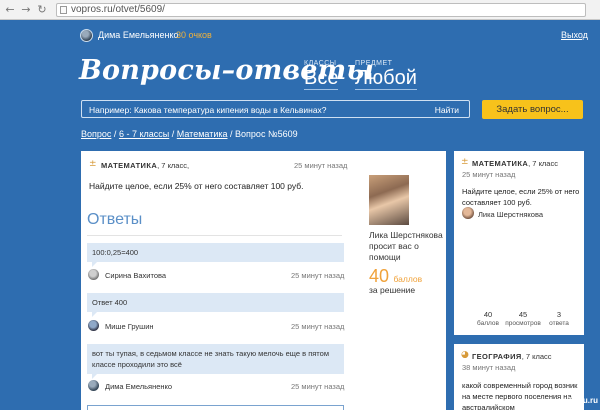 The width and height of the screenshot is (600, 410). What do you see at coordinates (63, 10) in the screenshot?
I see `page-icon` at bounding box center [63, 10].